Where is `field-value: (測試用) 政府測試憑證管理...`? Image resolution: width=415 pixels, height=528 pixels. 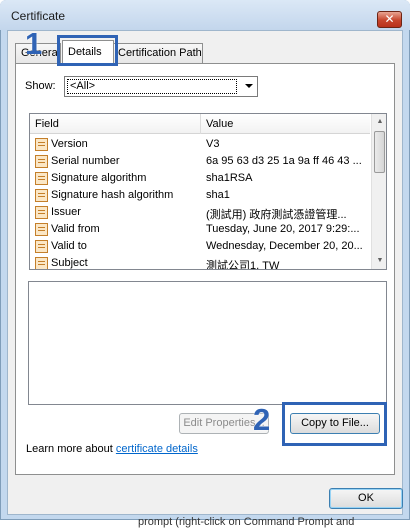 field-value: (測試用) 政府測試憑證管理... is located at coordinates (276, 215).